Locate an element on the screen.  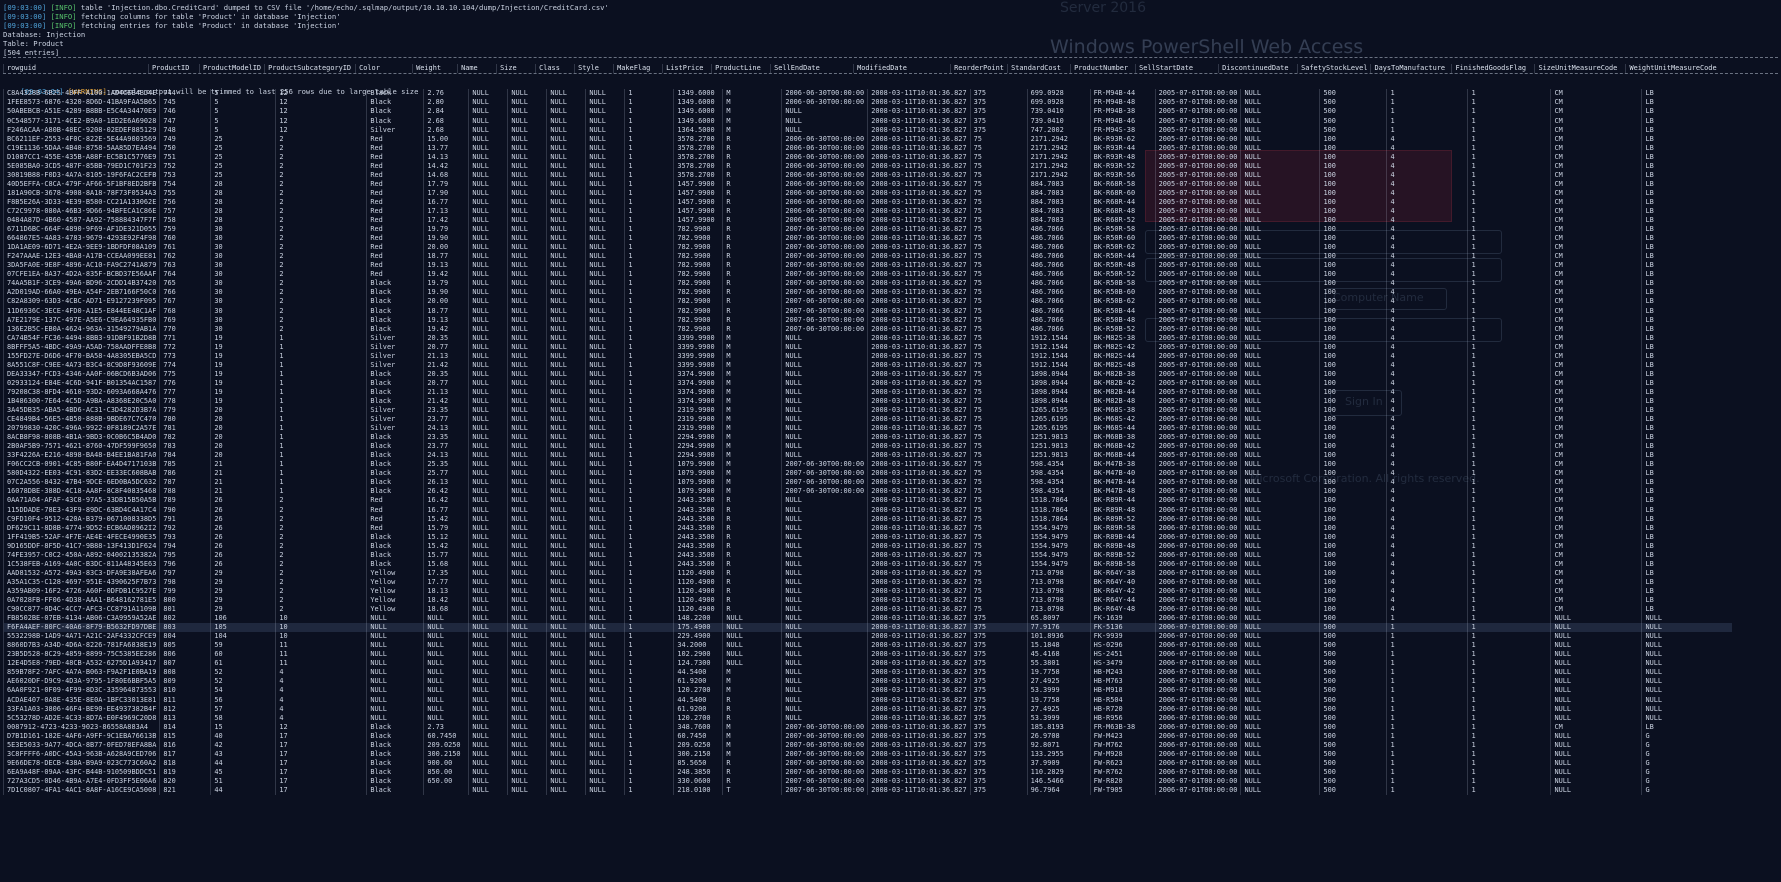
table-cell: Red is located at coordinates (395, 501).